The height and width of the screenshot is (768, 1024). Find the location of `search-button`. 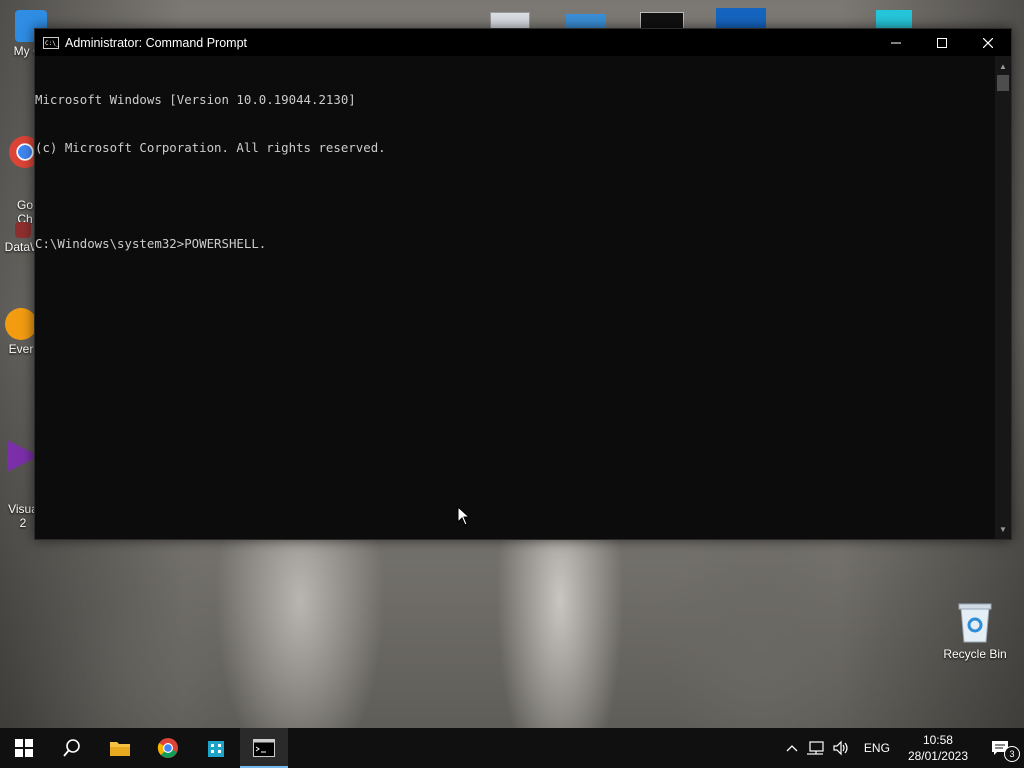

search-button is located at coordinates (72, 748).